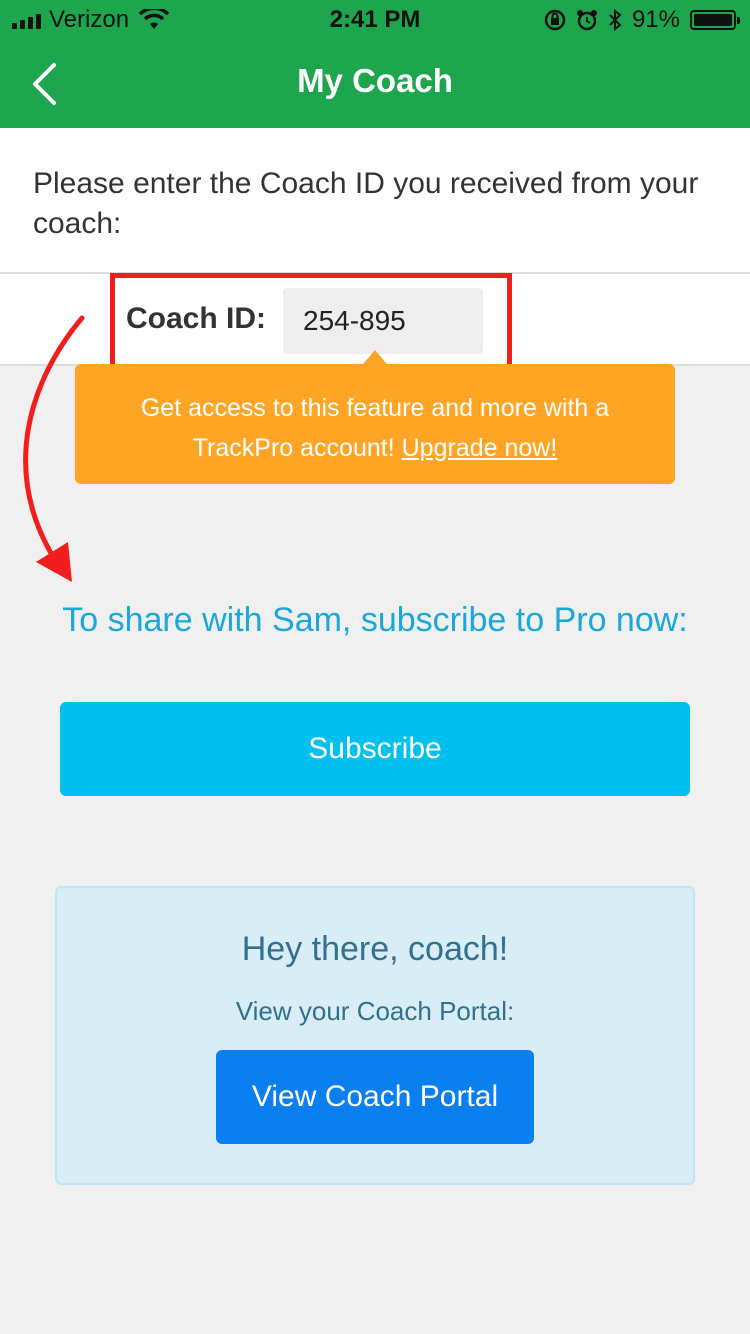  Describe the element at coordinates (715, 20) in the screenshot. I see `battery-icon` at that location.